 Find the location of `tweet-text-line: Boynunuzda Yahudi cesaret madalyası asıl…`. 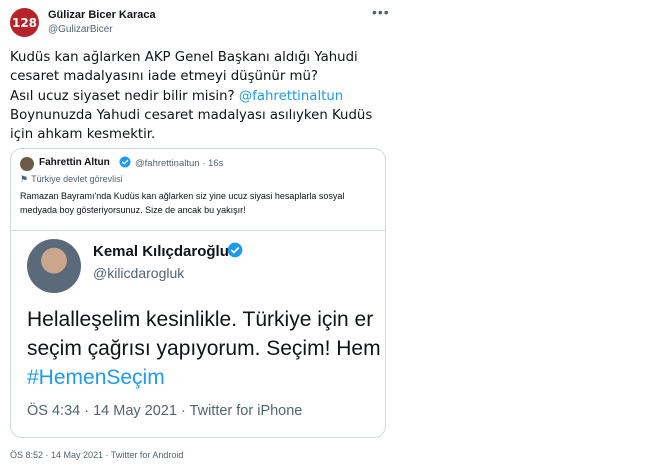

tweet-text-line: Boynunuzda Yahudi cesaret madalyası asıl… is located at coordinates (191, 115).